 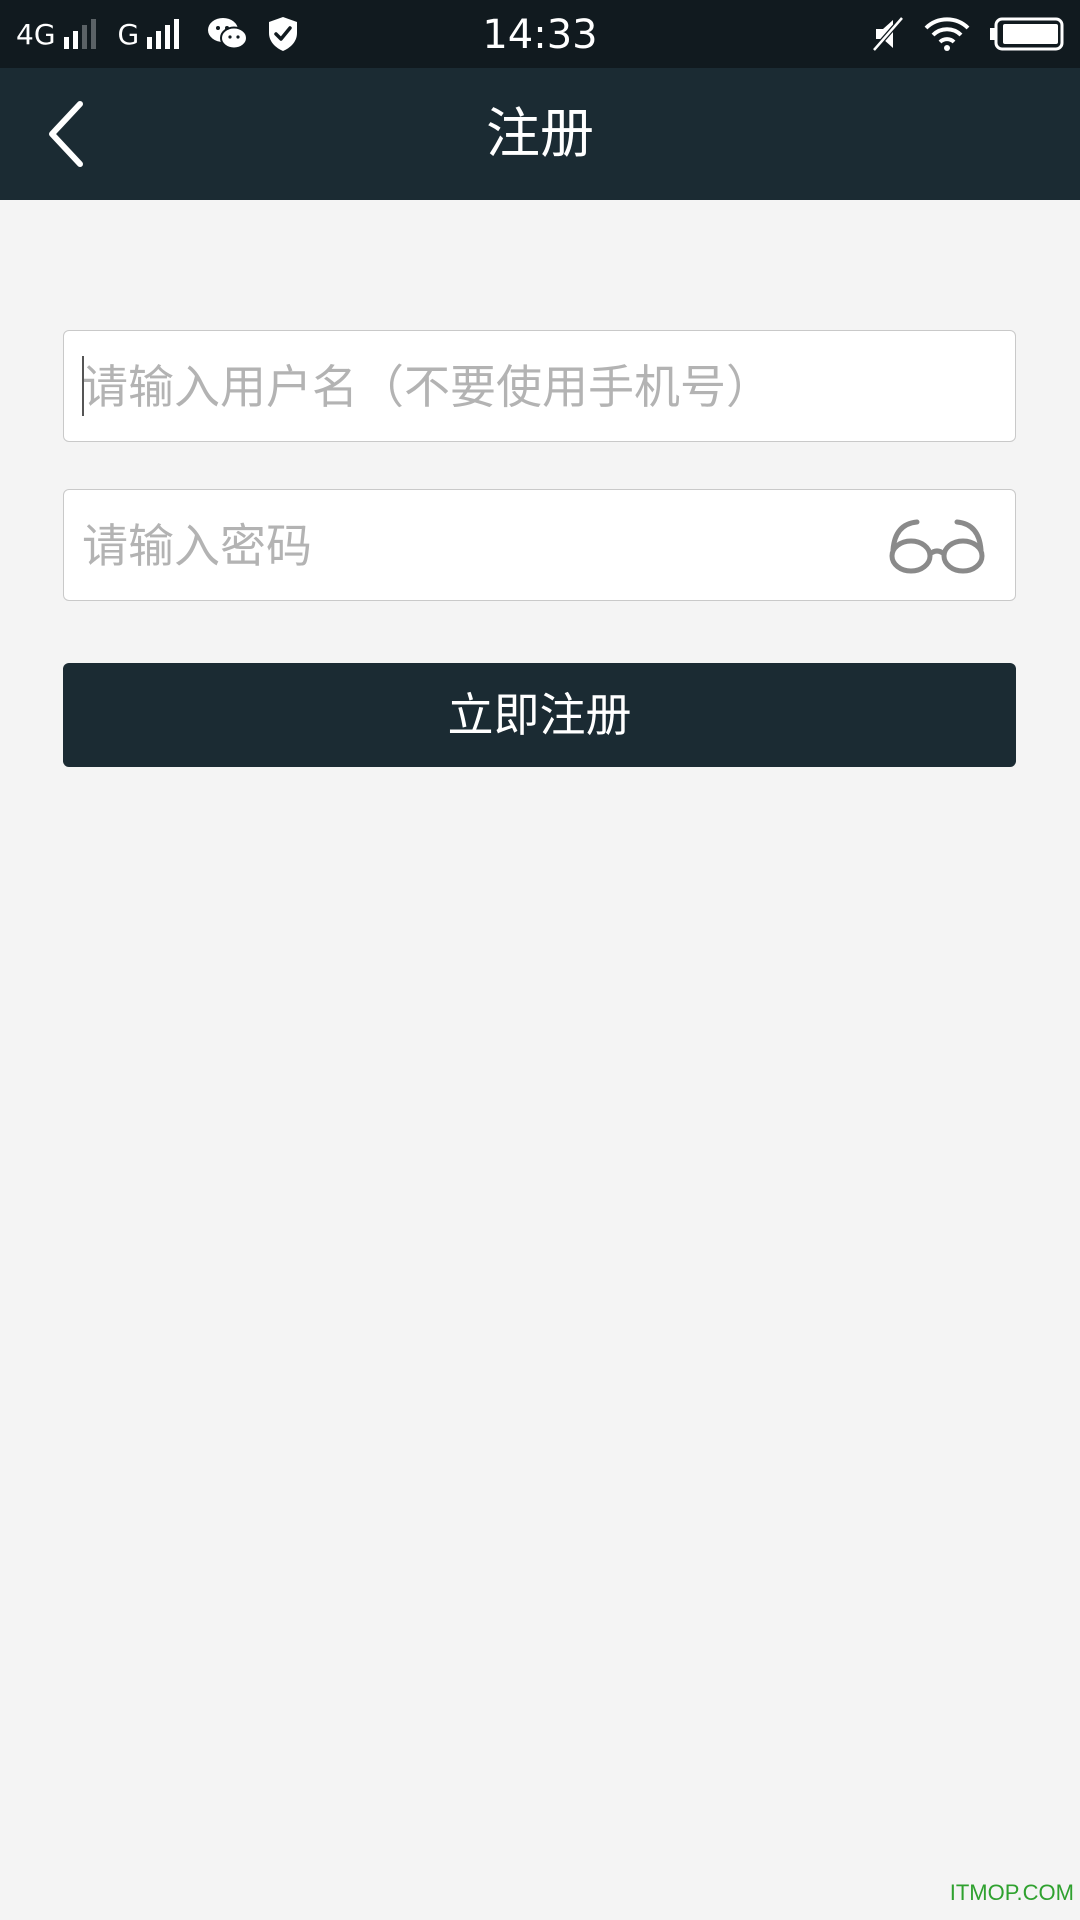 I want to click on watermark: ITMOP.COM, so click(x=1011, y=1892).